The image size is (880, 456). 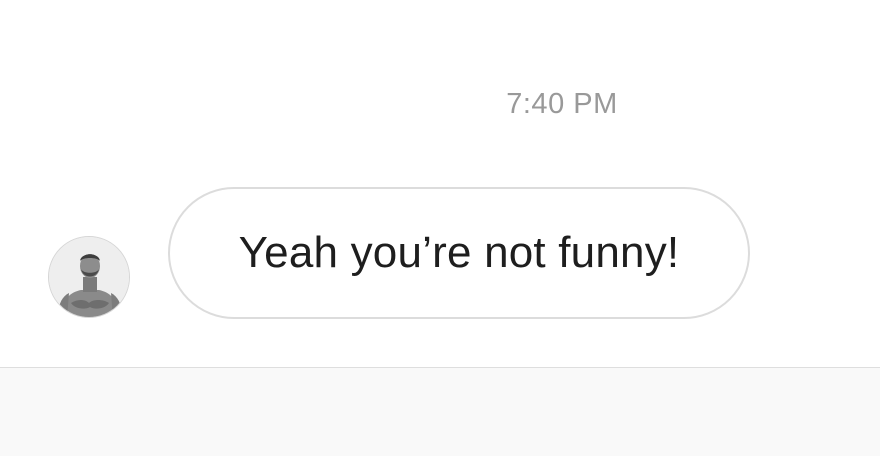 I want to click on sender-avatar, so click(x=89, y=277).